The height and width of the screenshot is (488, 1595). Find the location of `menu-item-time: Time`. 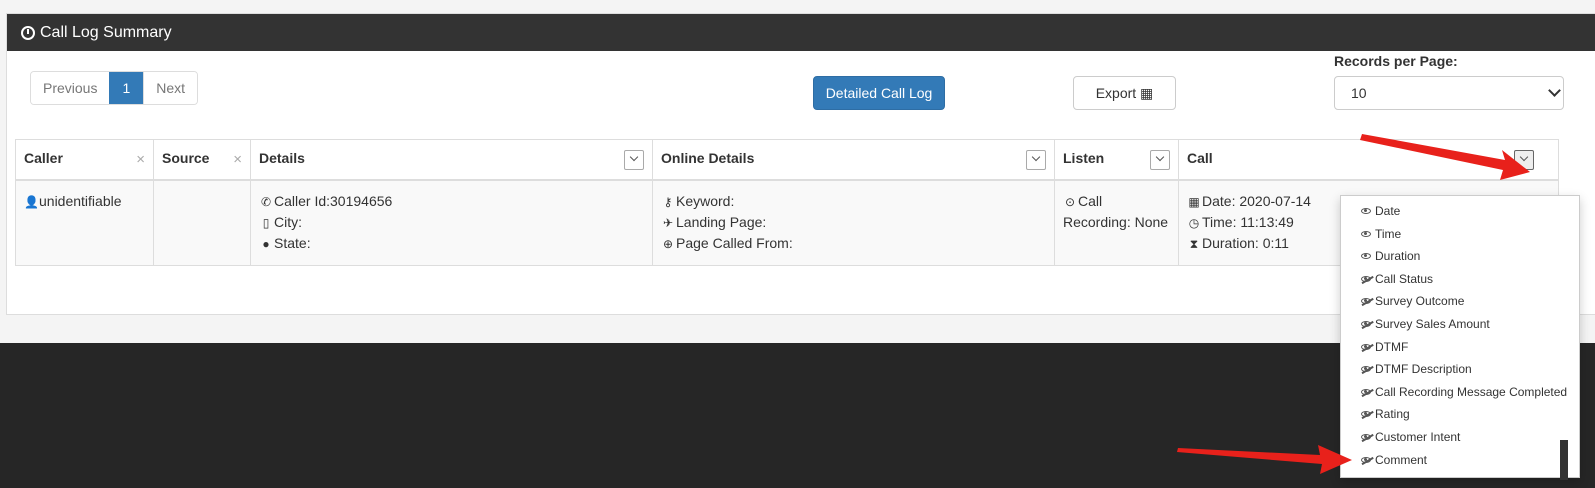

menu-item-time: Time is located at coordinates (1460, 234).